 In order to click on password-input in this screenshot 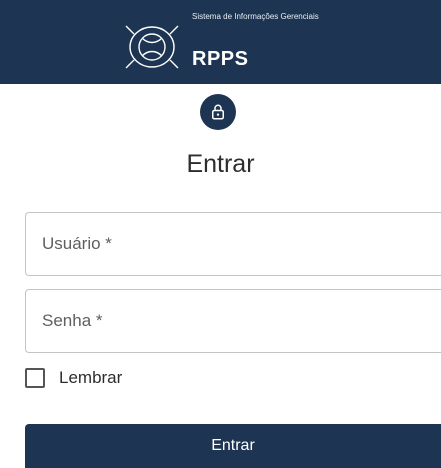, I will do `click(233, 322)`.